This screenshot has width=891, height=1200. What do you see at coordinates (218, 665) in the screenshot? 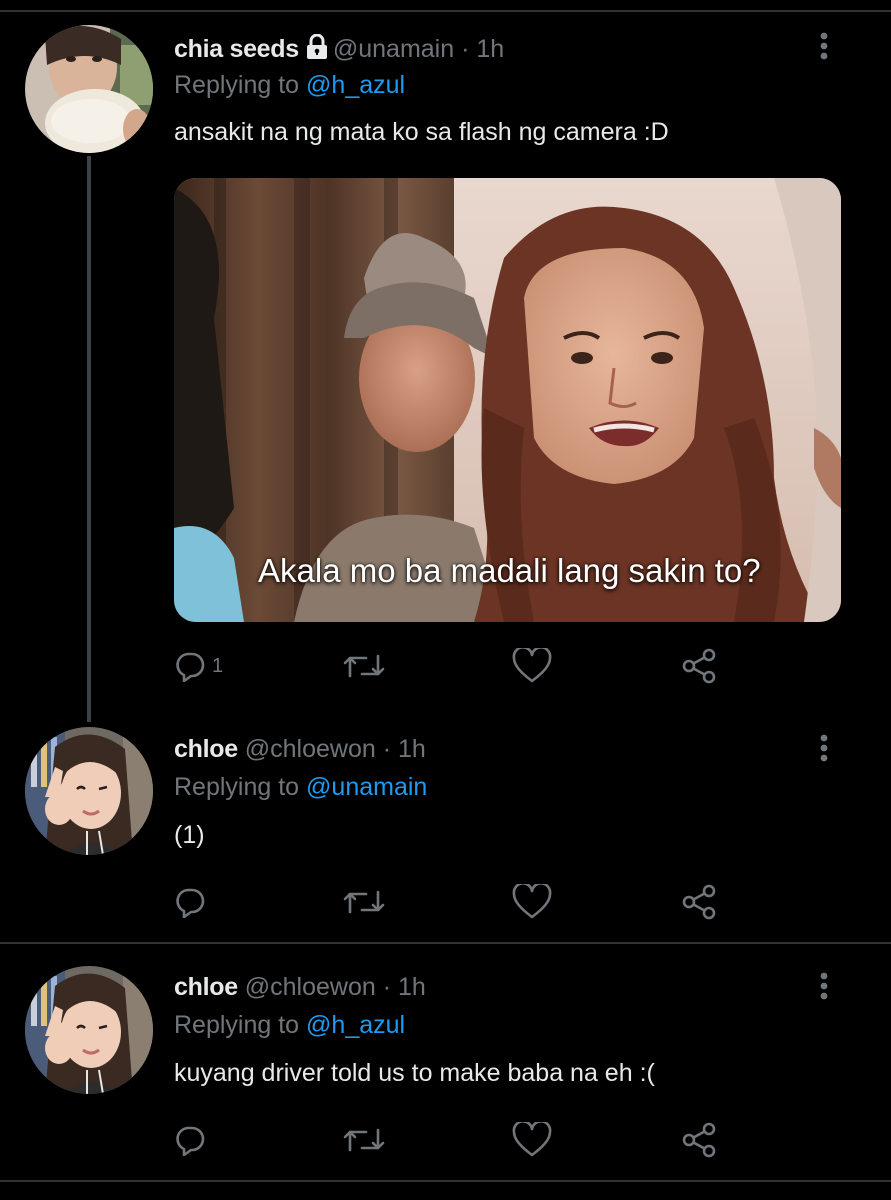
I see `reply-count: 1` at bounding box center [218, 665].